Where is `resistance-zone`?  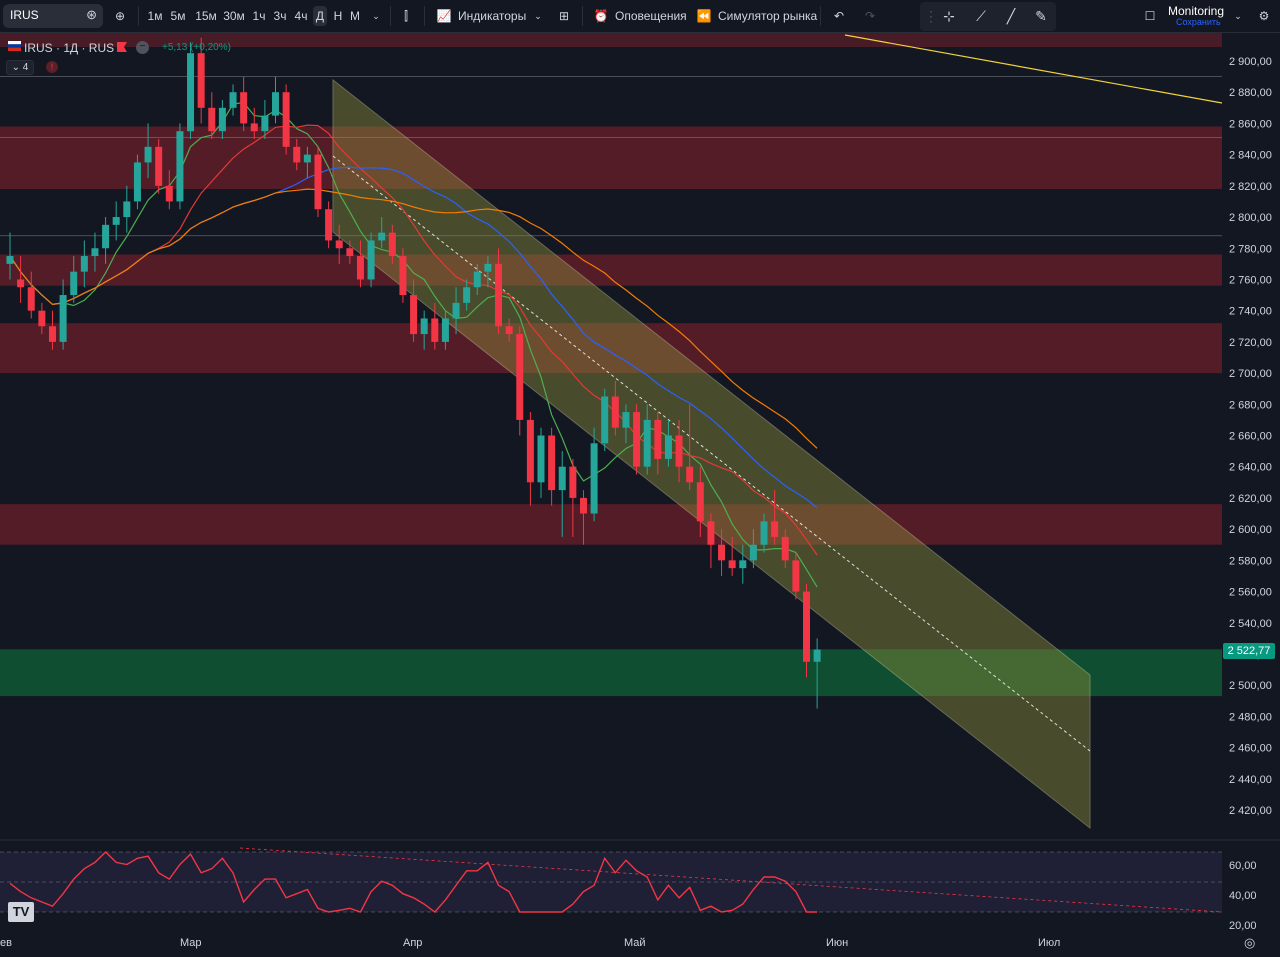 resistance-zone is located at coordinates (611, 270).